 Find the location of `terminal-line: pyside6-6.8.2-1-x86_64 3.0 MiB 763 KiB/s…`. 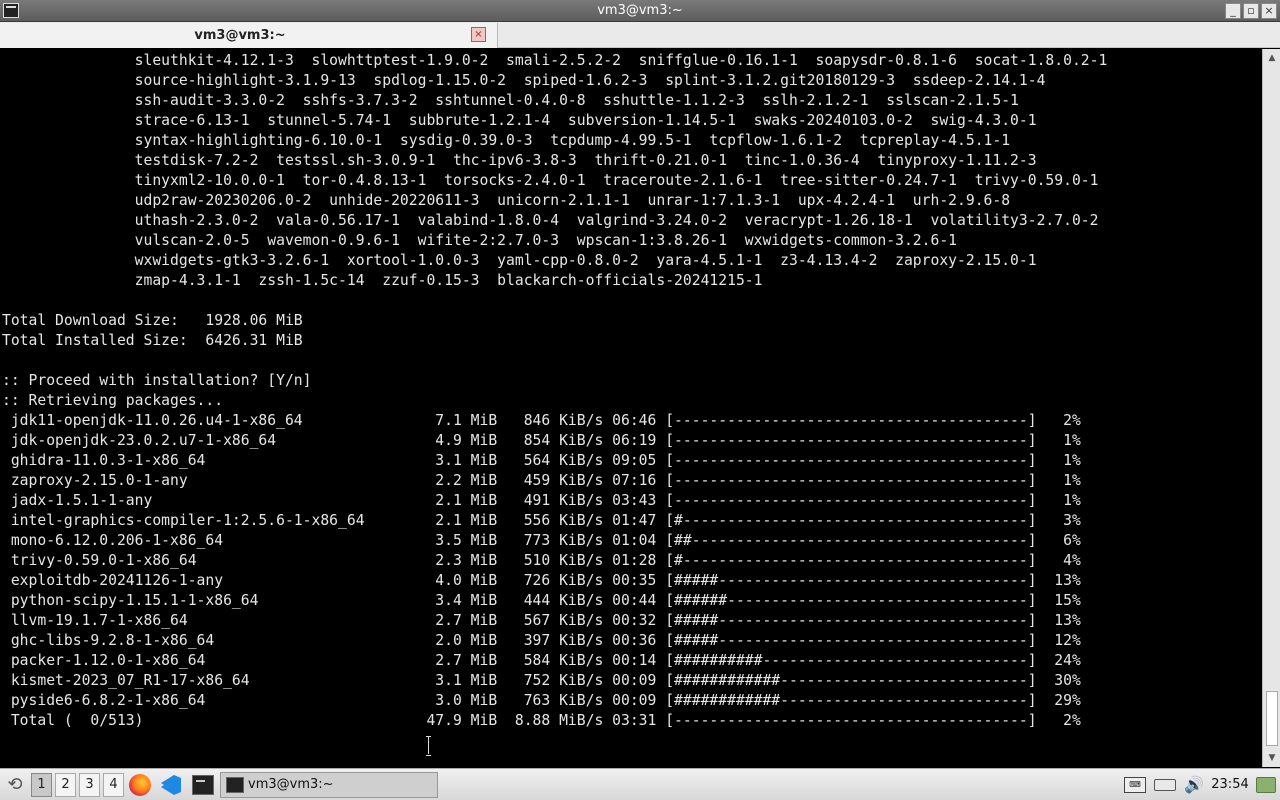

terminal-line: pyside6-6.8.2-1-x86_64 3.0 MiB 763 KiB/s… is located at coordinates (541, 700).